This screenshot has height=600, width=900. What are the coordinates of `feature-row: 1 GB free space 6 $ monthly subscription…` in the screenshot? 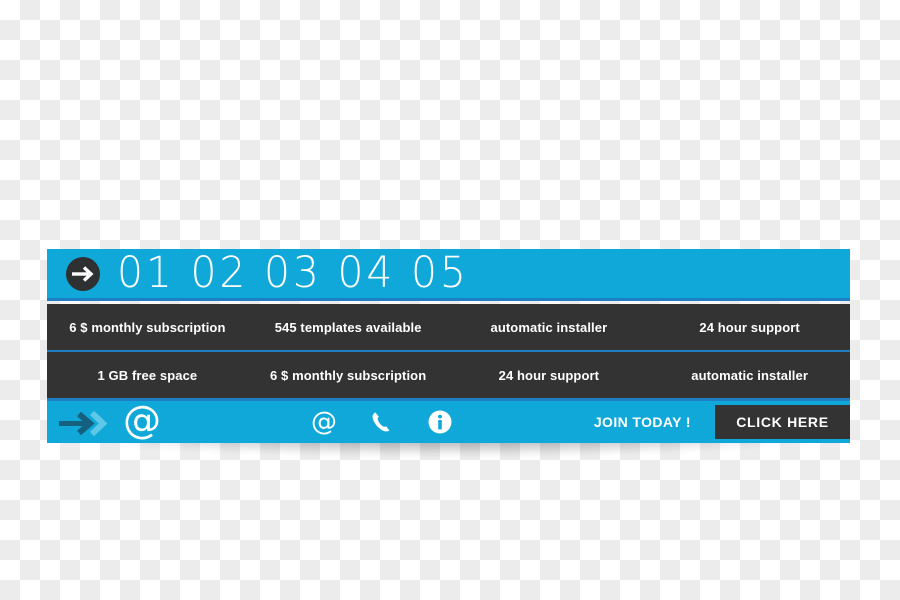 It's located at (448, 376).